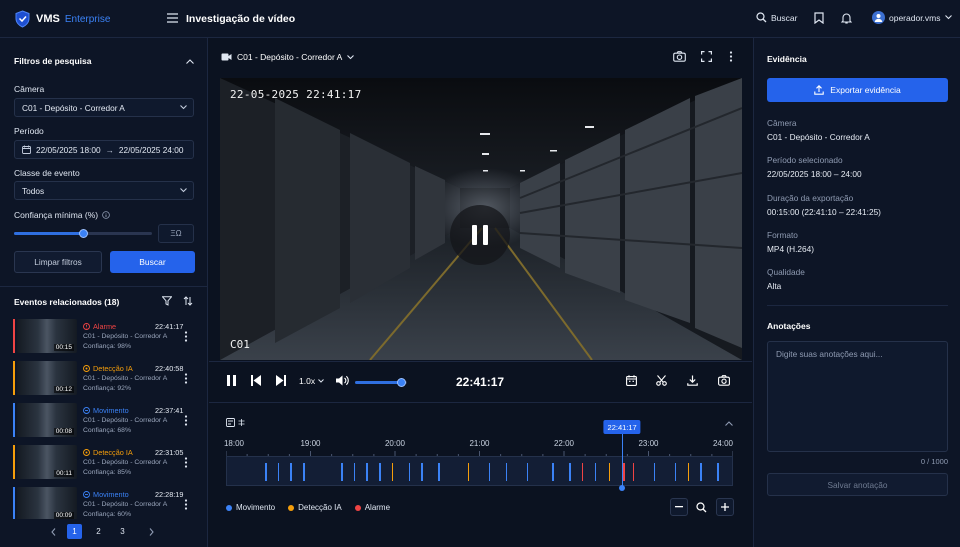 This screenshot has width=960, height=547. Describe the element at coordinates (62, 19) in the screenshot. I see `app-logo: VMS Enterprise` at that location.